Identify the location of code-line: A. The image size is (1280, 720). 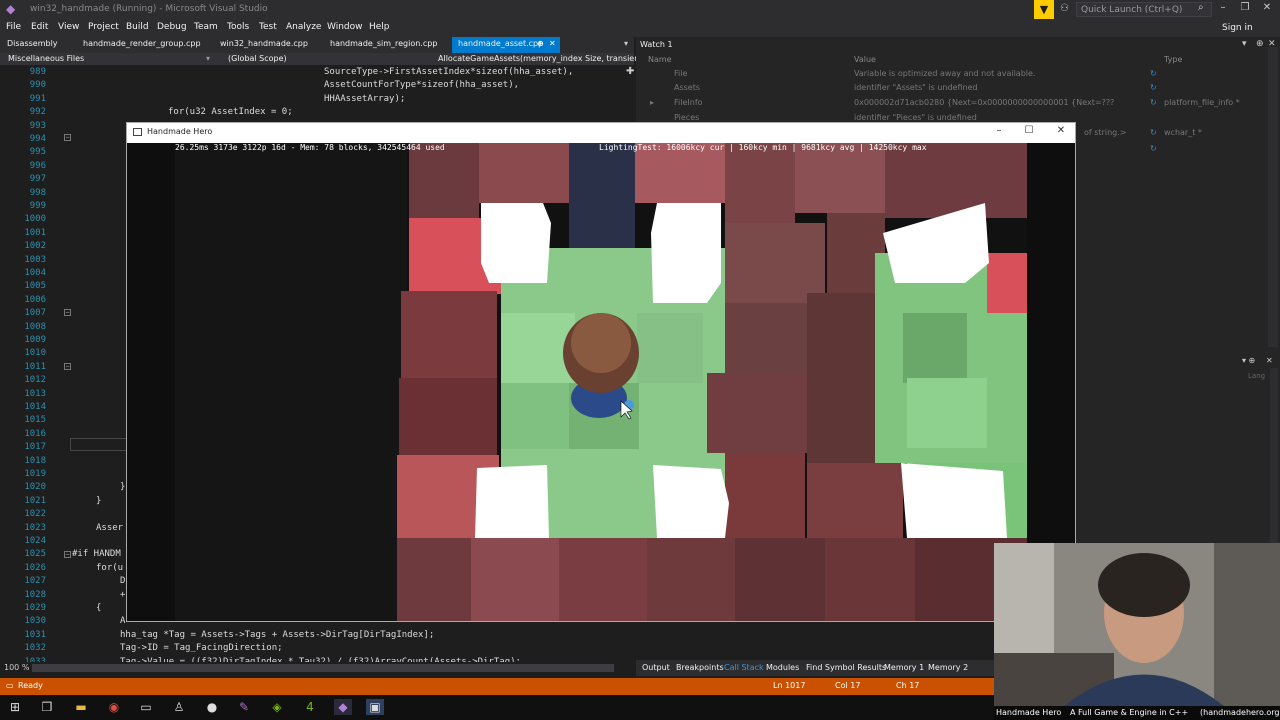
(122, 621).